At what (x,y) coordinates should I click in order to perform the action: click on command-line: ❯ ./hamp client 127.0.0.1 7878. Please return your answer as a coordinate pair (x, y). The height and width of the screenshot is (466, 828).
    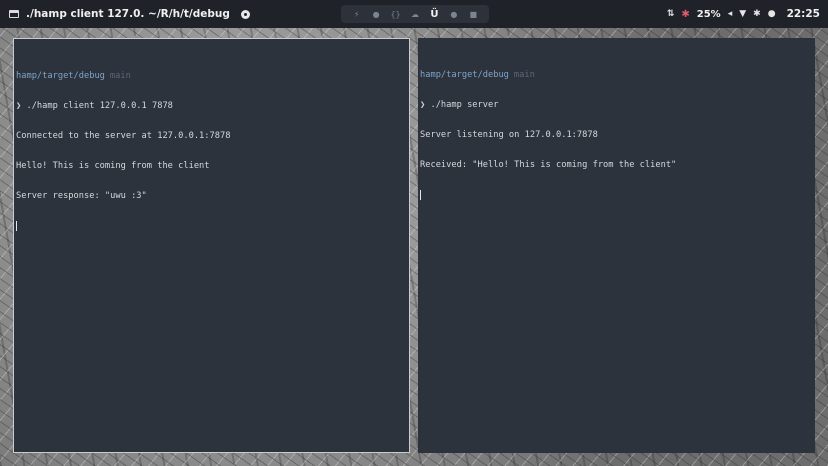
    Looking at the image, I should click on (212, 106).